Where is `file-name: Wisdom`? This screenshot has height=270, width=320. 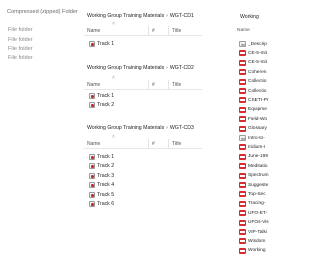 file-name: Wisdom is located at coordinates (257, 241).